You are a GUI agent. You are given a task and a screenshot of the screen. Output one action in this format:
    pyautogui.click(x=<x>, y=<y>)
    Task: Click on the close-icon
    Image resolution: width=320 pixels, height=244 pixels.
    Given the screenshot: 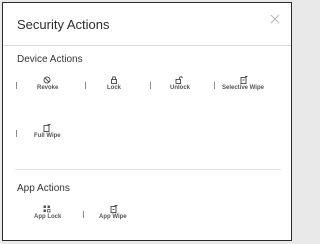 What is the action you would take?
    pyautogui.click(x=275, y=19)
    